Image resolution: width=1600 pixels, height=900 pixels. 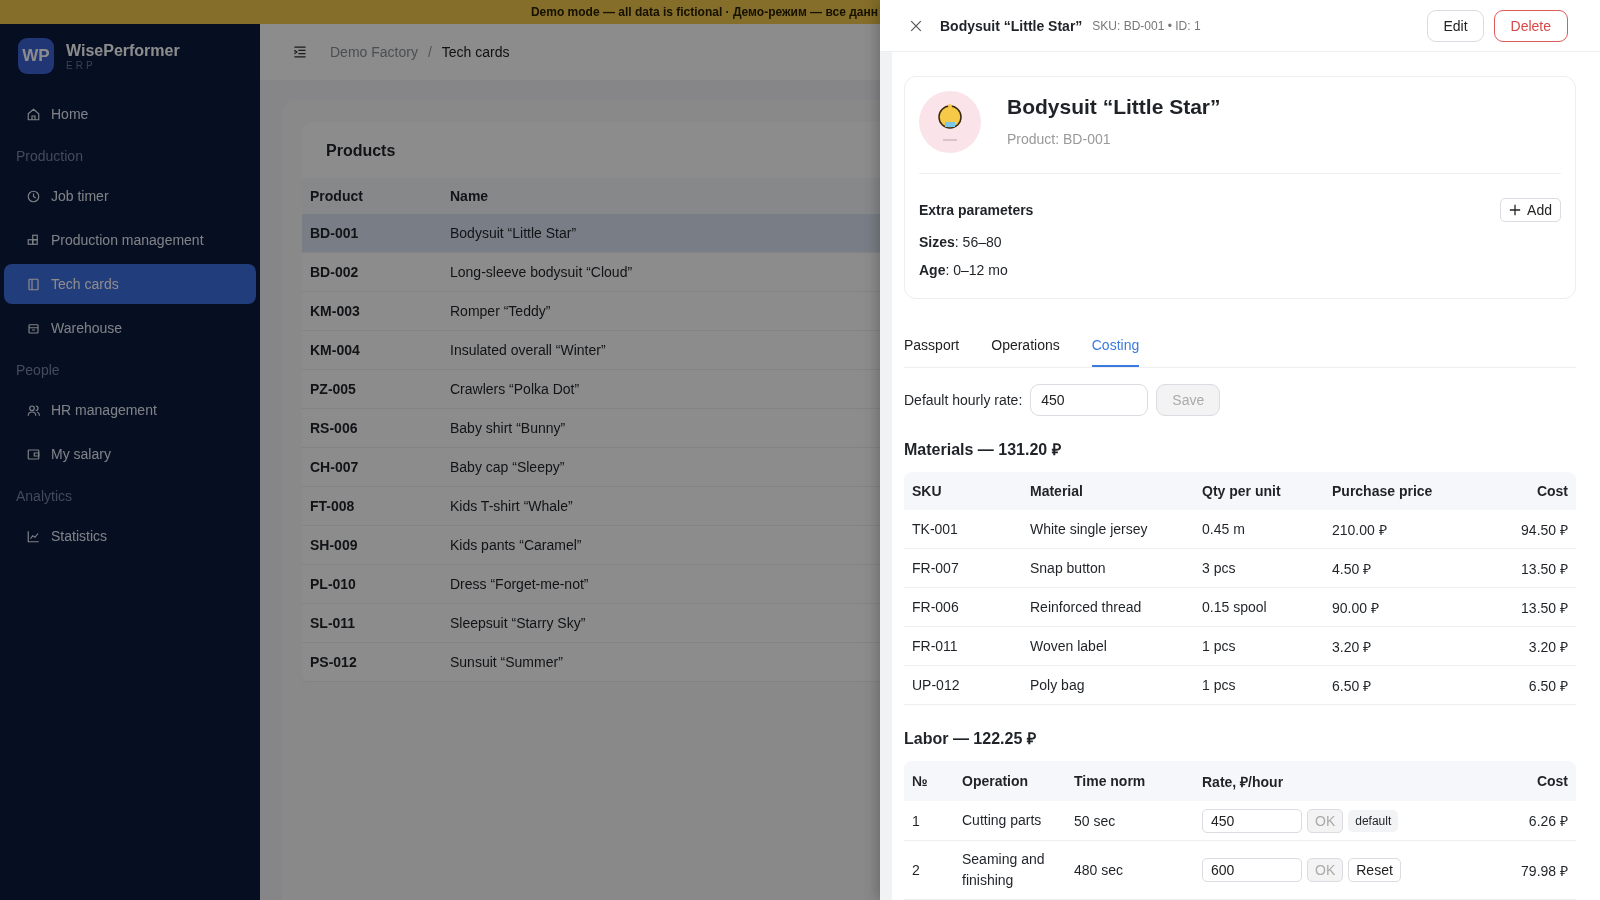 I want to click on drawer-meta: SKU: BD-001 • ID: 1, so click(x=1146, y=25).